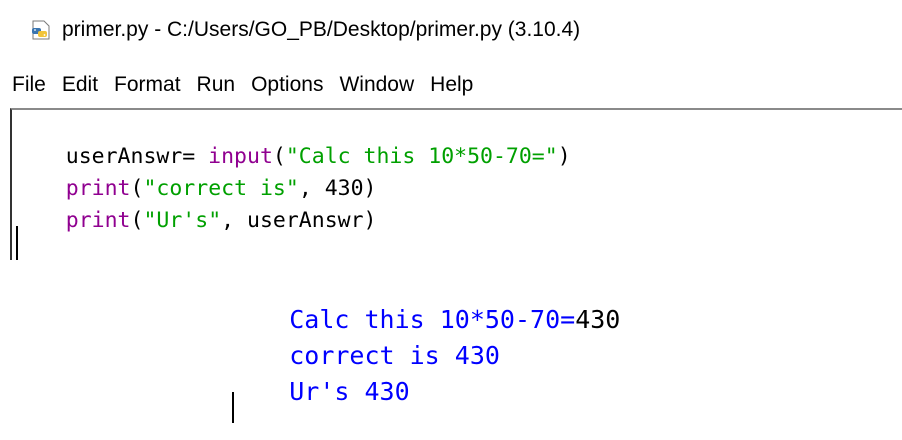  Describe the element at coordinates (376, 85) in the screenshot. I see `menu-window: Window` at that location.